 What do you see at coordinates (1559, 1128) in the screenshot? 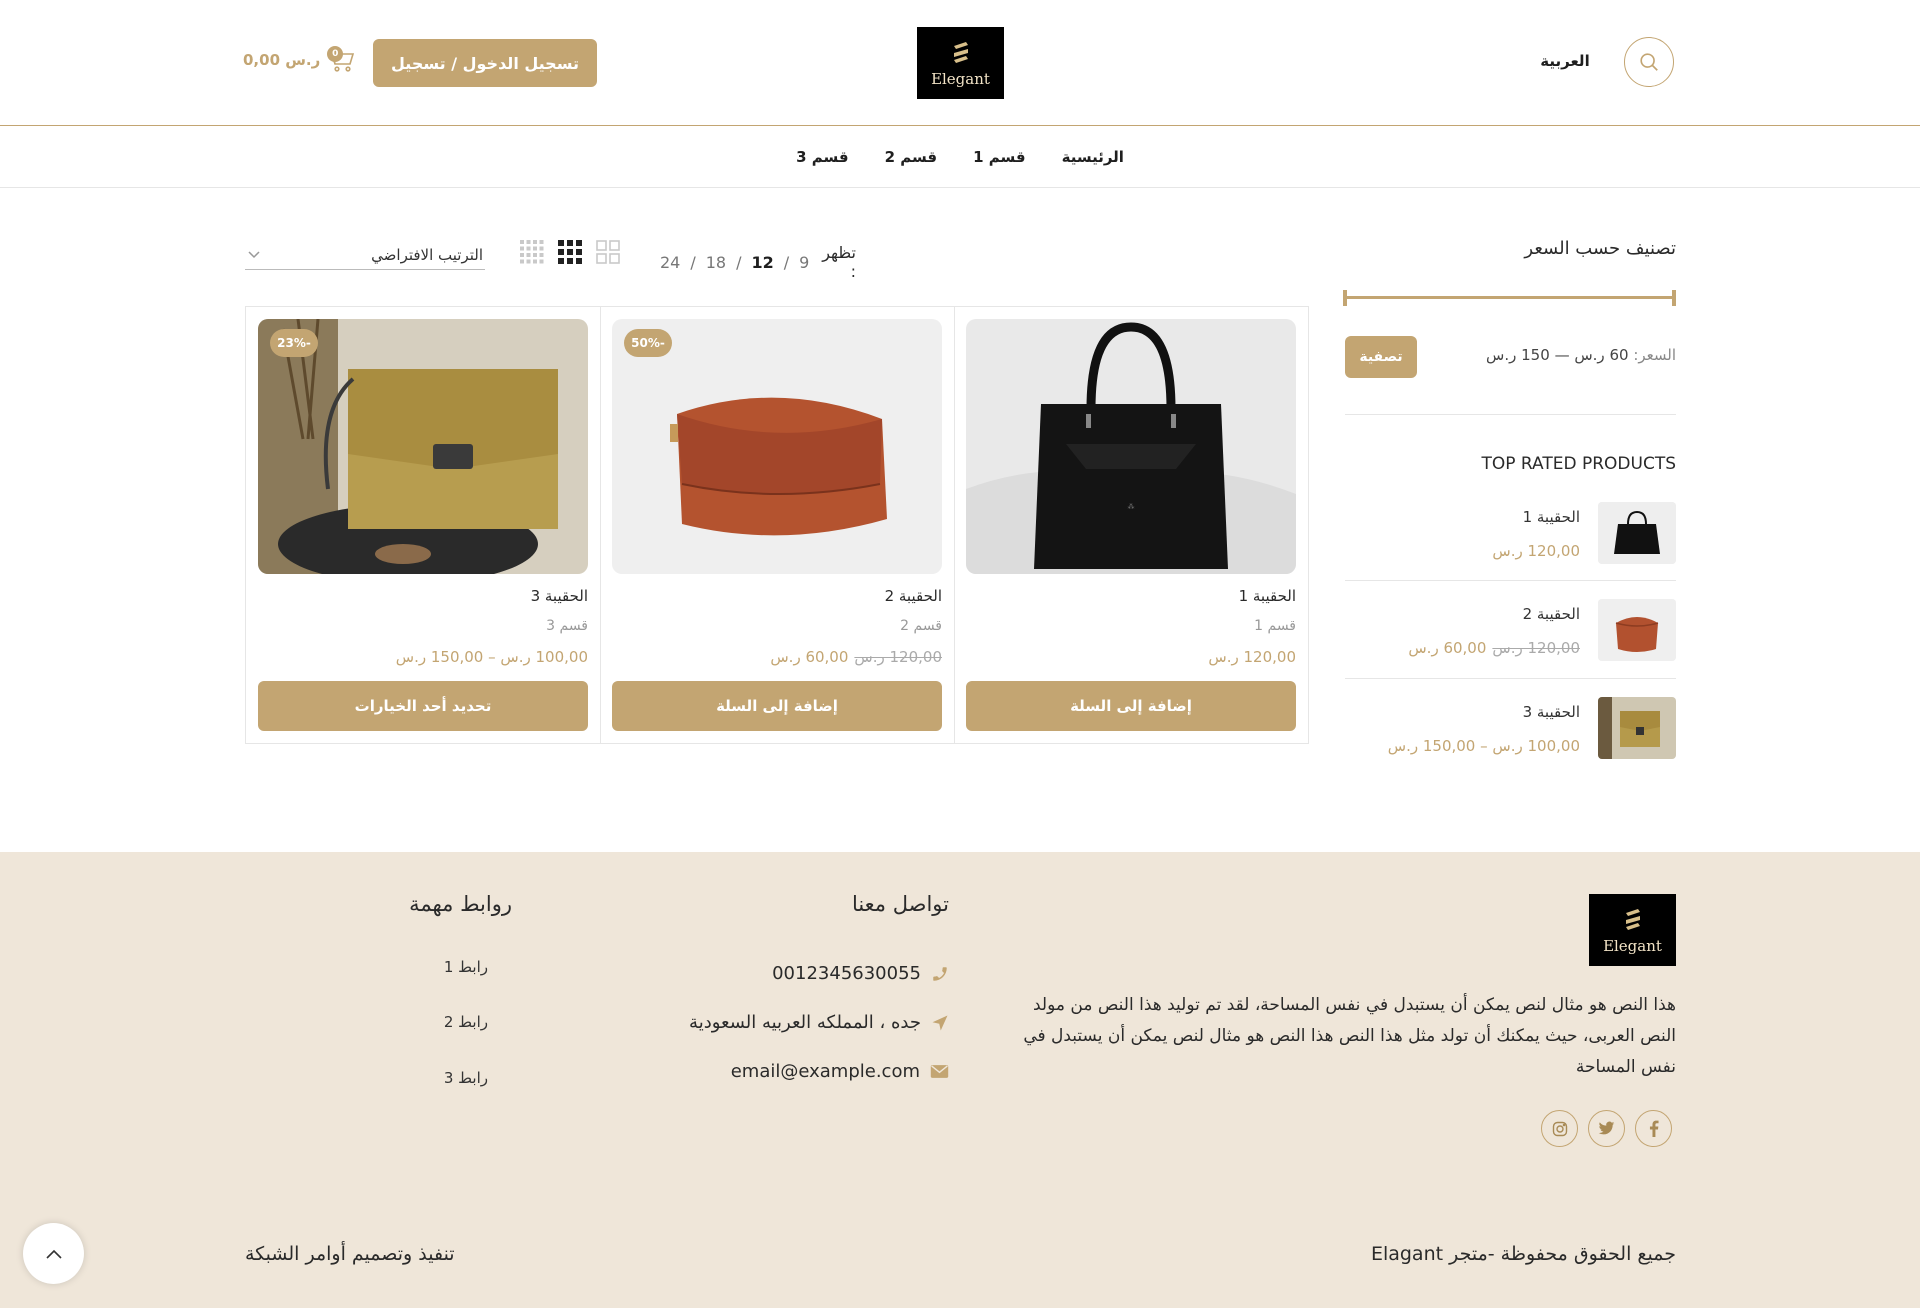
I see `instagram-link` at bounding box center [1559, 1128].